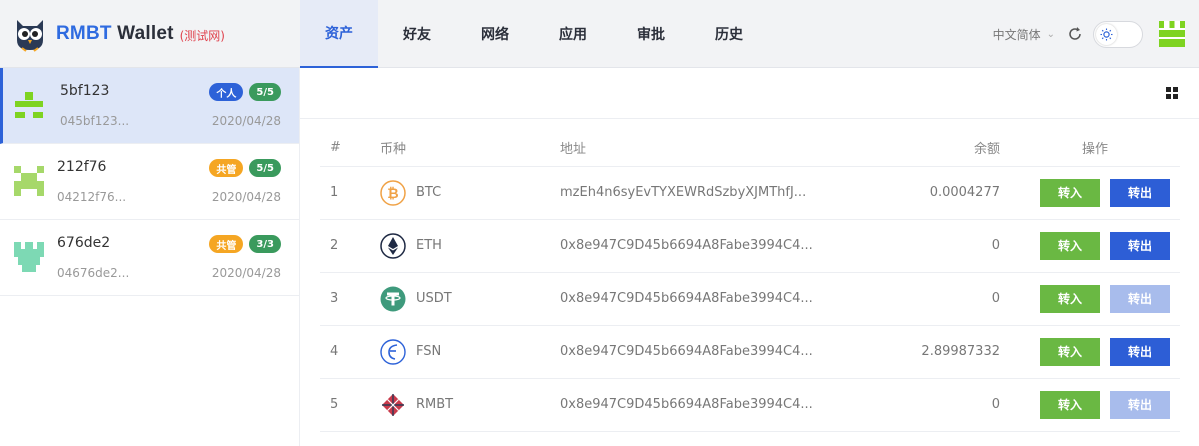  Describe the element at coordinates (339, 34) in the screenshot. I see `tab-assets: 资产` at that location.